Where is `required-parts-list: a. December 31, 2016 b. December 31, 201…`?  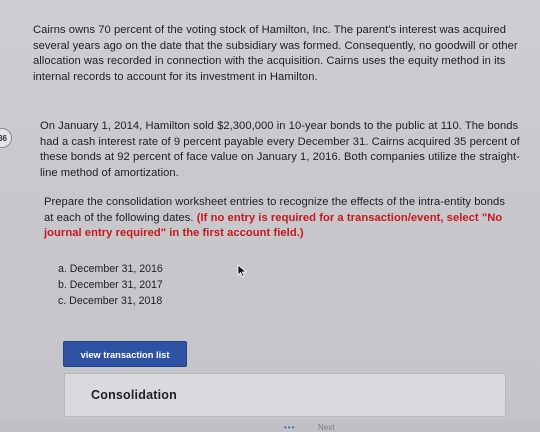
required-parts-list: a. December 31, 2016 b. December 31, 201… is located at coordinates (110, 285).